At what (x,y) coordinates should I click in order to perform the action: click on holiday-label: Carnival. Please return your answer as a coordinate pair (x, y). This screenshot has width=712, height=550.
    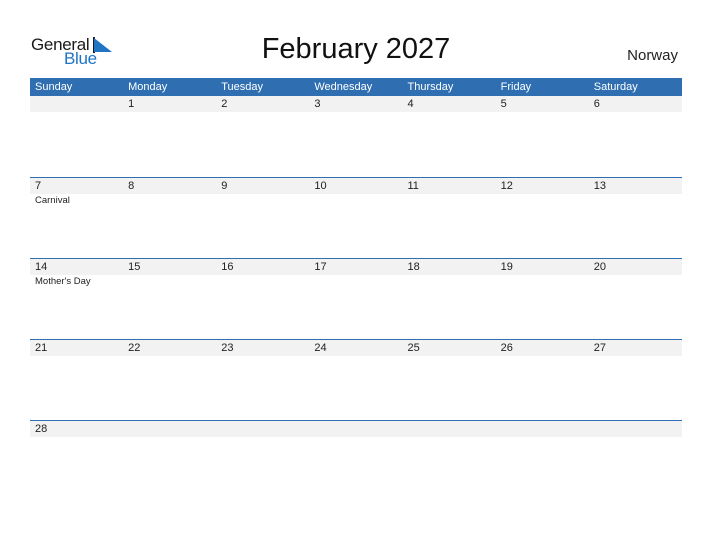
    Looking at the image, I should click on (52, 200).